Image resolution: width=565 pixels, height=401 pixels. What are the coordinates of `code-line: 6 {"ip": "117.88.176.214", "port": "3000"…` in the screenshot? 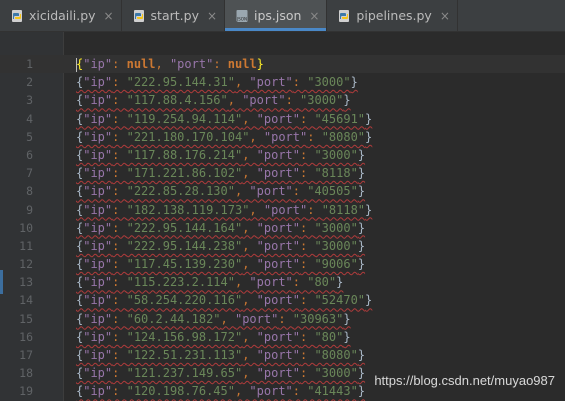 It's located at (282, 155).